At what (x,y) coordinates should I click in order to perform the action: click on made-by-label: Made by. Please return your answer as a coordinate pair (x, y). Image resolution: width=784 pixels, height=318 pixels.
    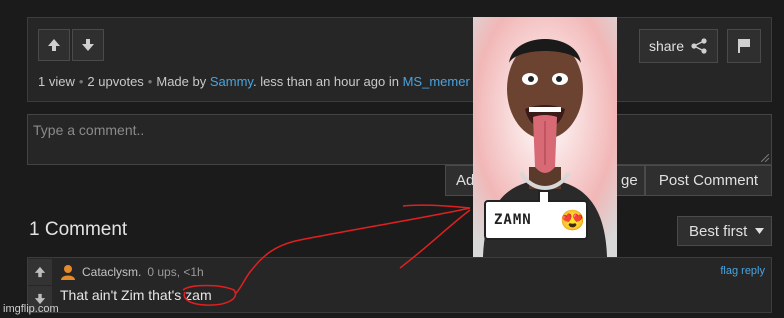
    Looking at the image, I should click on (181, 81).